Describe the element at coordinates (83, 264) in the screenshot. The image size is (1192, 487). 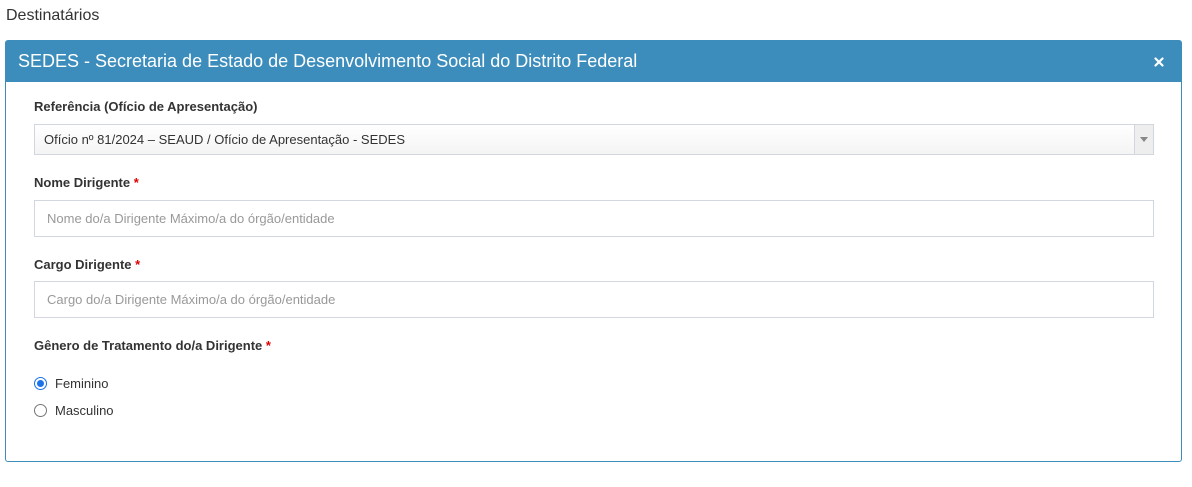
I see `cargo-dirigente-label-text: Cargo Dirigente` at that location.